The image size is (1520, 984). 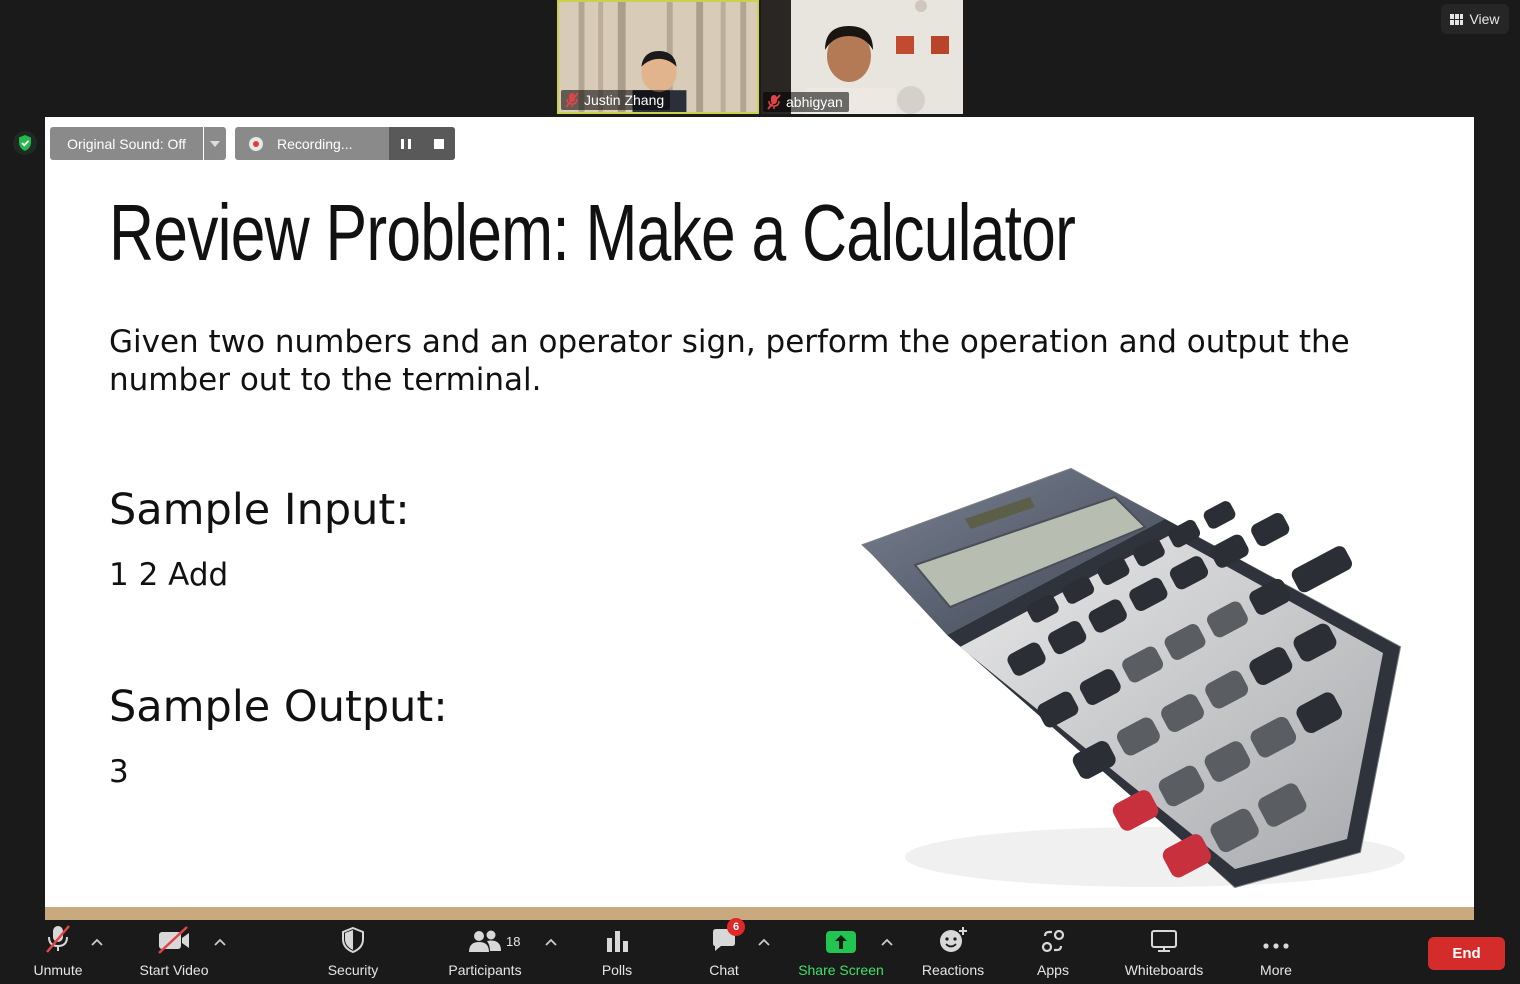 I want to click on whiteboards-label: Whiteboards, so click(x=1164, y=970).